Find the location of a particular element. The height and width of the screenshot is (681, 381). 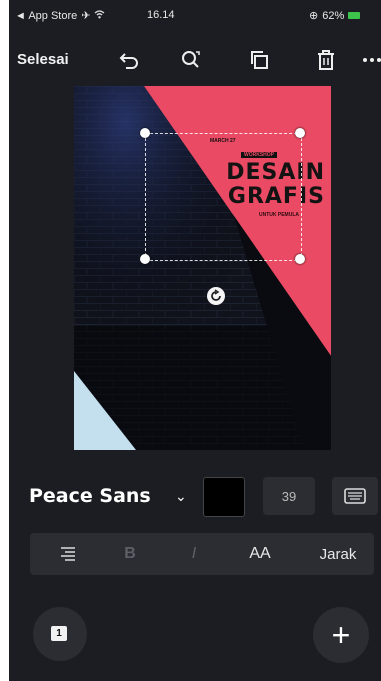

add-button: + is located at coordinates (341, 635).